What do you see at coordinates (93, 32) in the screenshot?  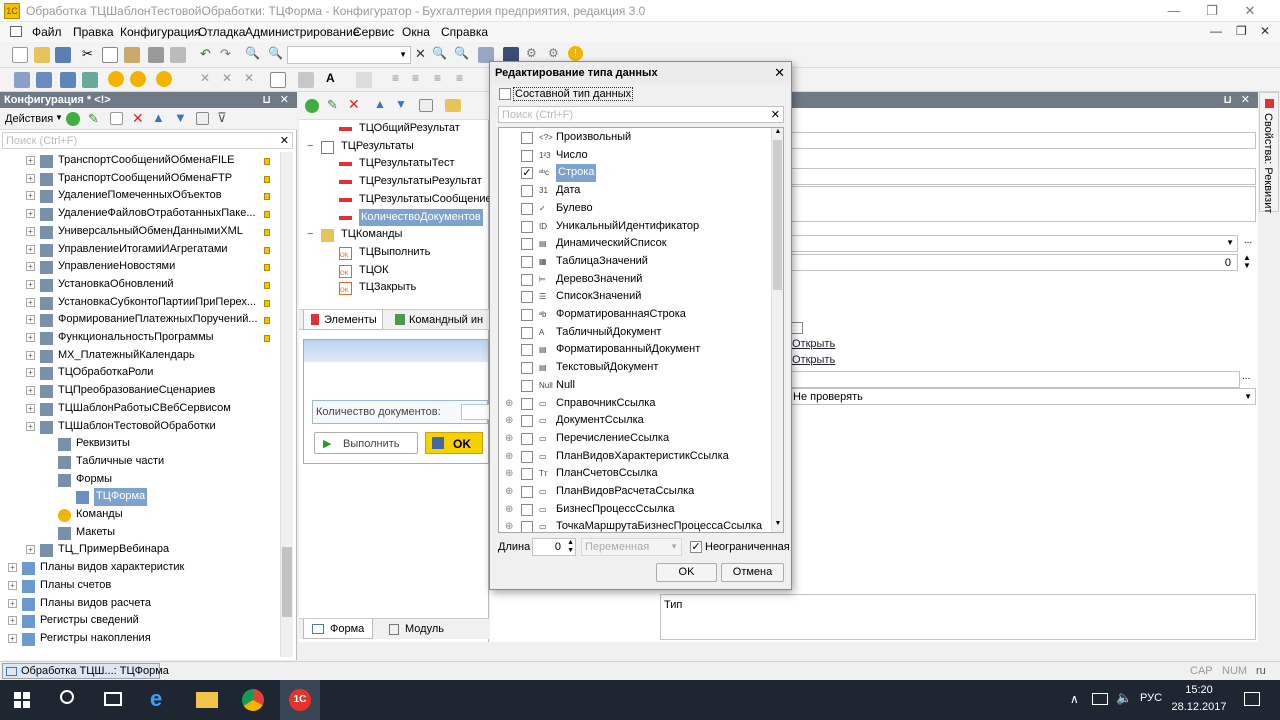 I see `menu-edit: Правка` at bounding box center [93, 32].